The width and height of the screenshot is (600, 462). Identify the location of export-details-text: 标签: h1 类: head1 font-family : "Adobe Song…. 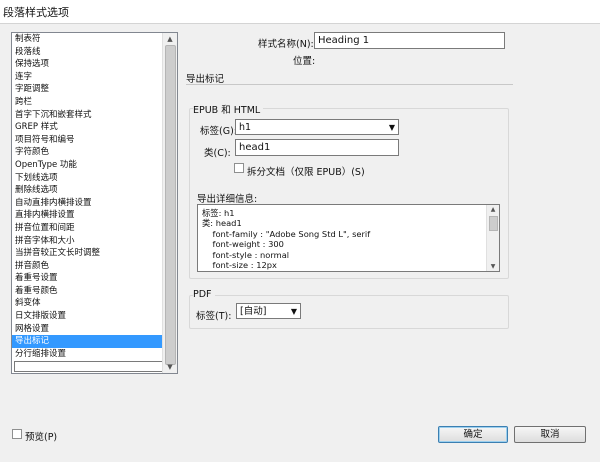
(348, 238).